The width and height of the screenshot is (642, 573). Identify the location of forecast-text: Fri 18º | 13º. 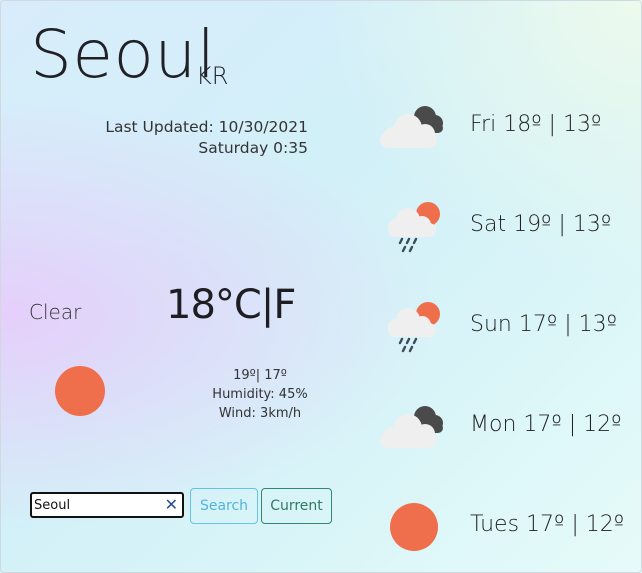
(536, 124).